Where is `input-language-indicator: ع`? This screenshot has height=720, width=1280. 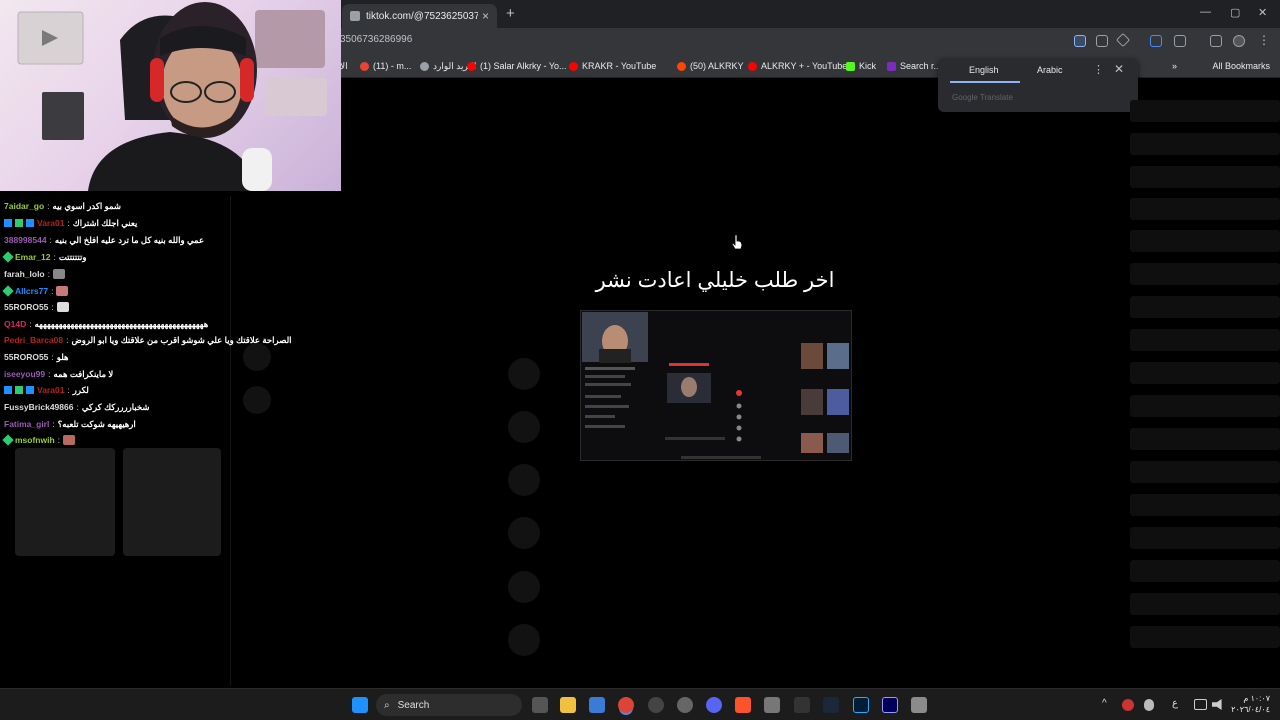
input-language-indicator: ع is located at coordinates (1175, 703).